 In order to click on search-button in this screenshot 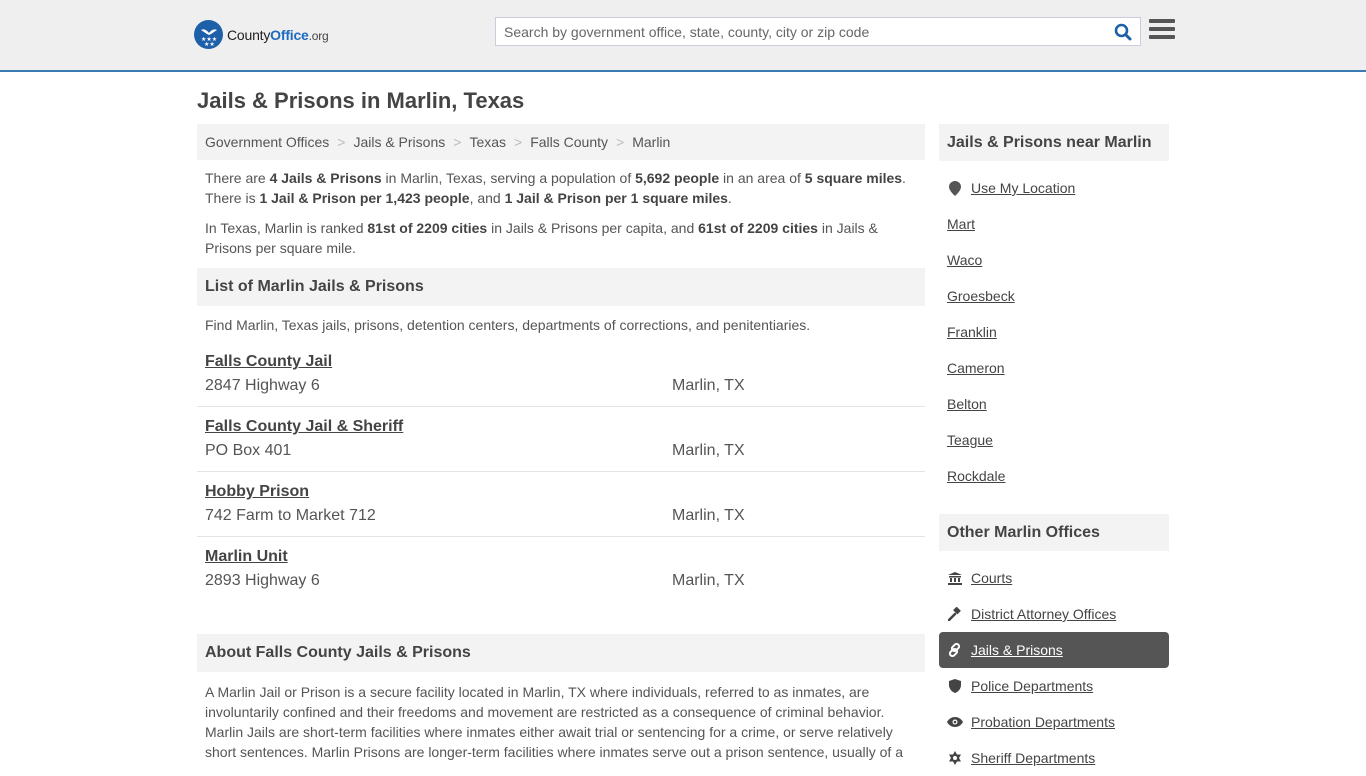, I will do `click(1123, 31)`.